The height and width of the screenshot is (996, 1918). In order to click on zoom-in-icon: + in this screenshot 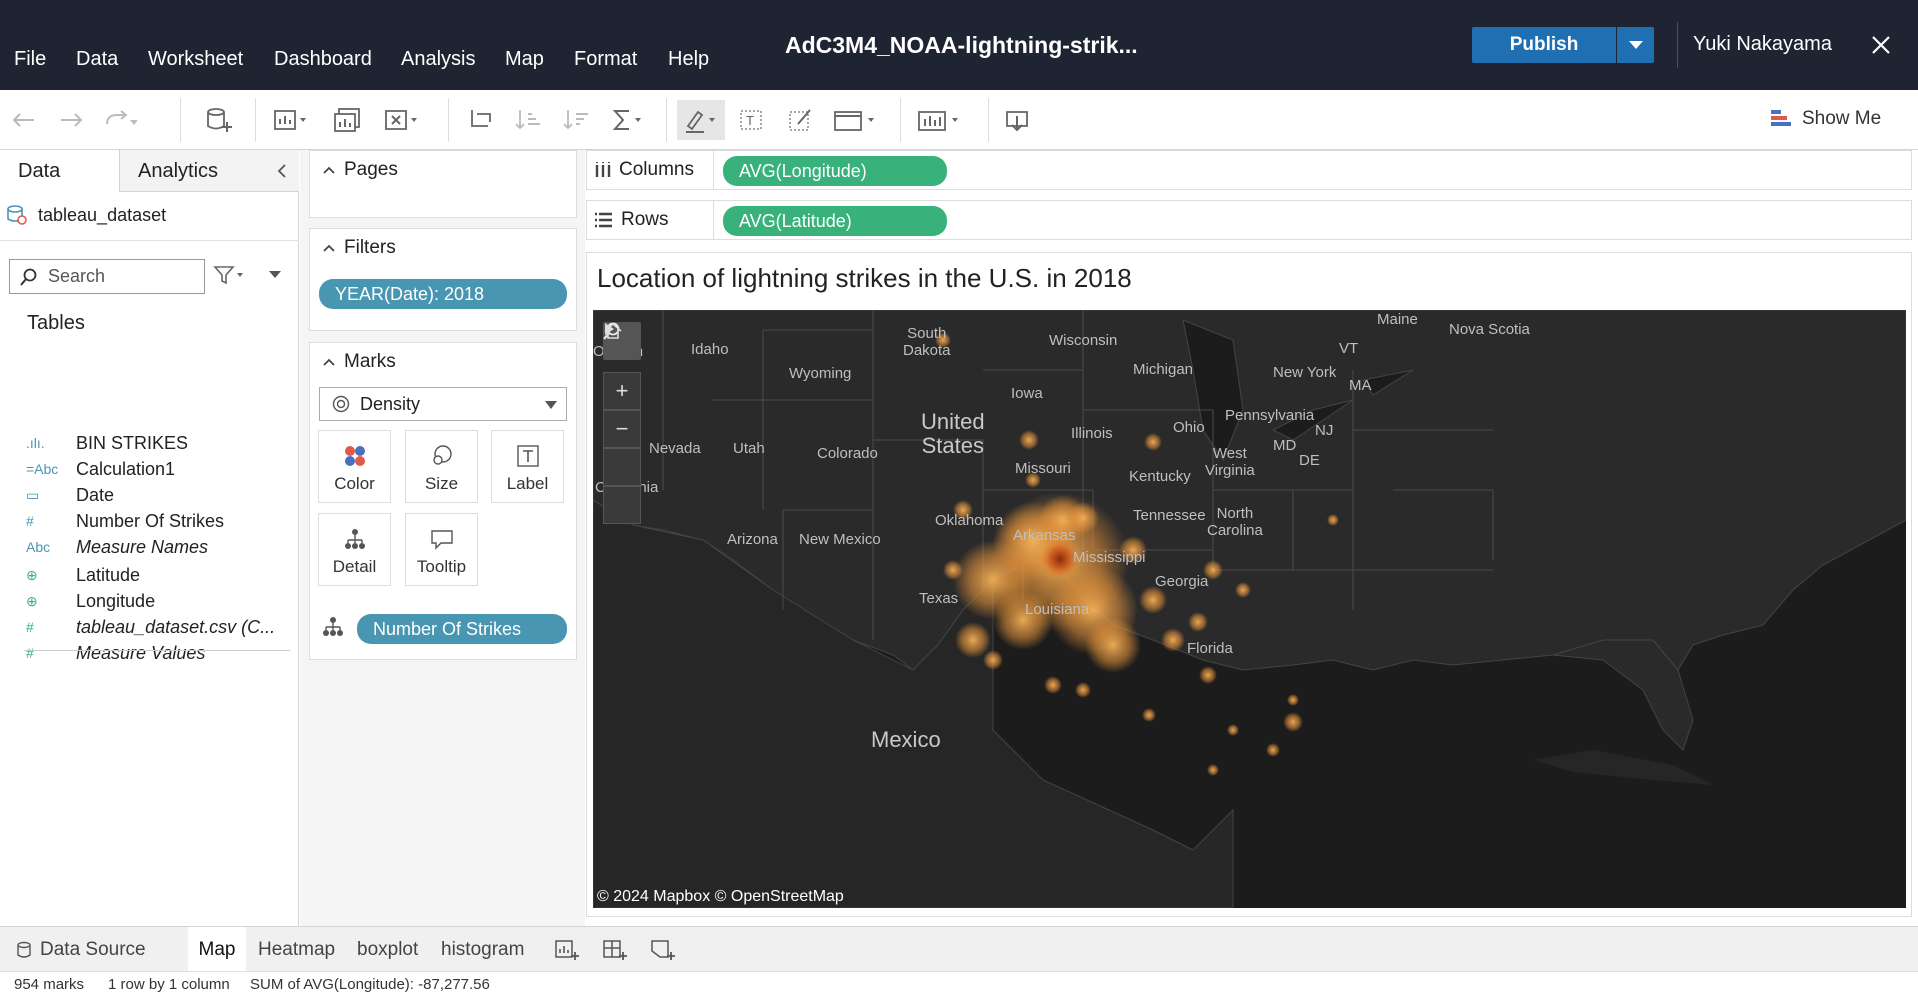, I will do `click(622, 391)`.